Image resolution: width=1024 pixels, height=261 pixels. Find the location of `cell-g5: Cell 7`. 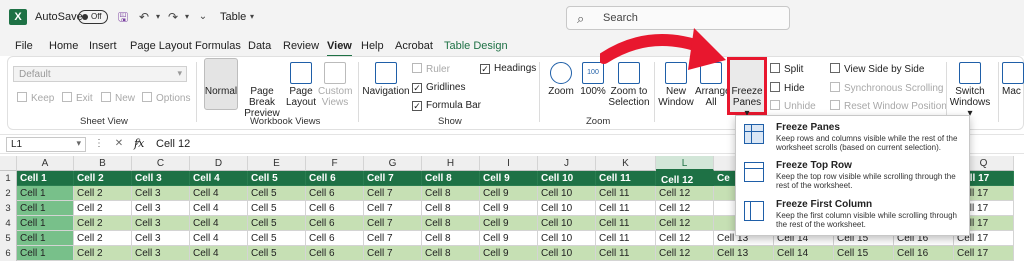

cell-g5: Cell 7 is located at coordinates (393, 238).